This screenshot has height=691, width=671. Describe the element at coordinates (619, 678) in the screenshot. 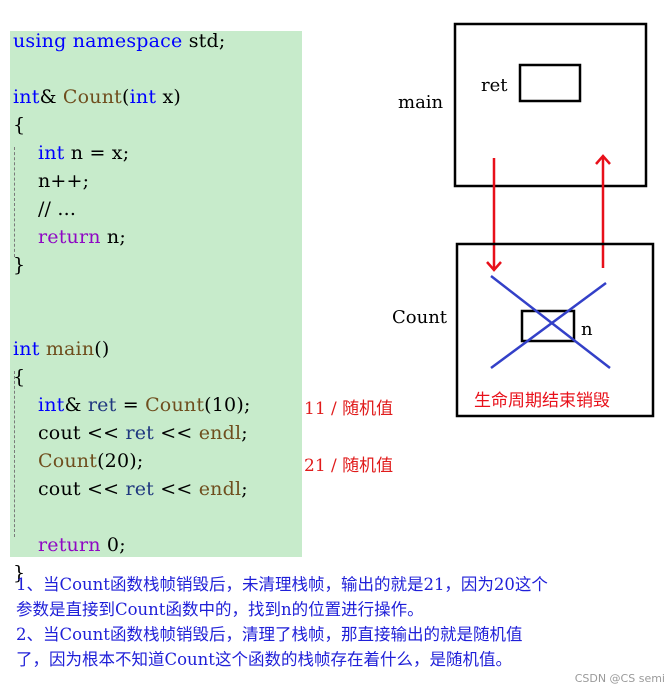

I see `watermark: CSDN @CS semi` at that location.